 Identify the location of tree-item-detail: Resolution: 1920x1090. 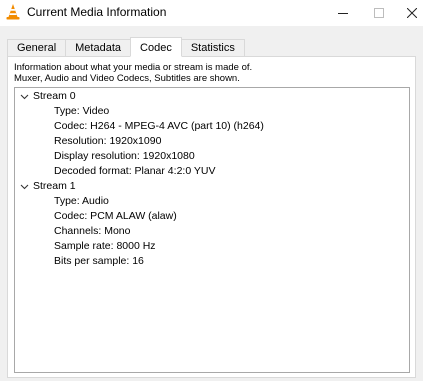
(107, 141).